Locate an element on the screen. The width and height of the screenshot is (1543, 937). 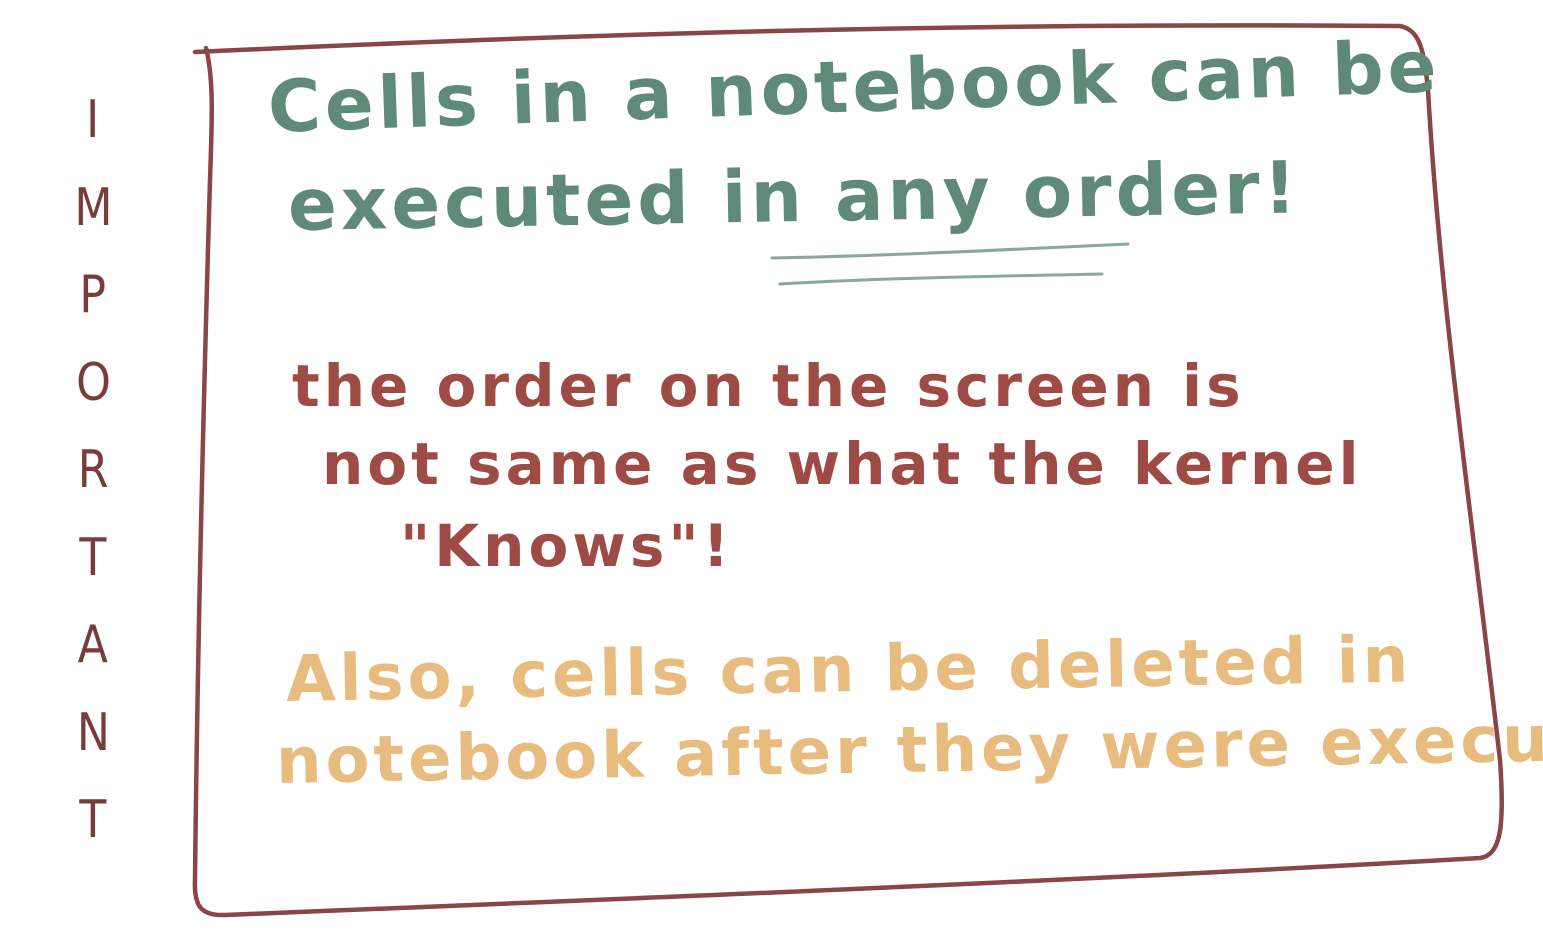
main-line-2-start: executed in is located at coordinates (561, 200).